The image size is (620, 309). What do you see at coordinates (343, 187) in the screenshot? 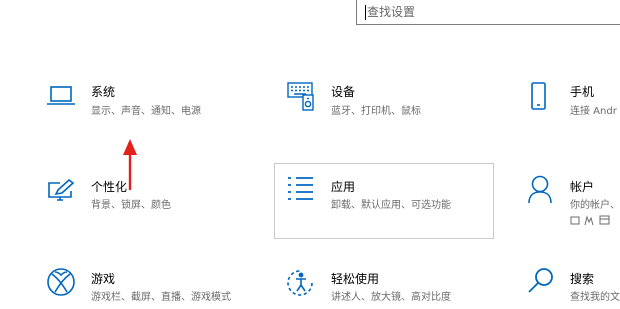
I see `tile-title: 应用` at bounding box center [343, 187].